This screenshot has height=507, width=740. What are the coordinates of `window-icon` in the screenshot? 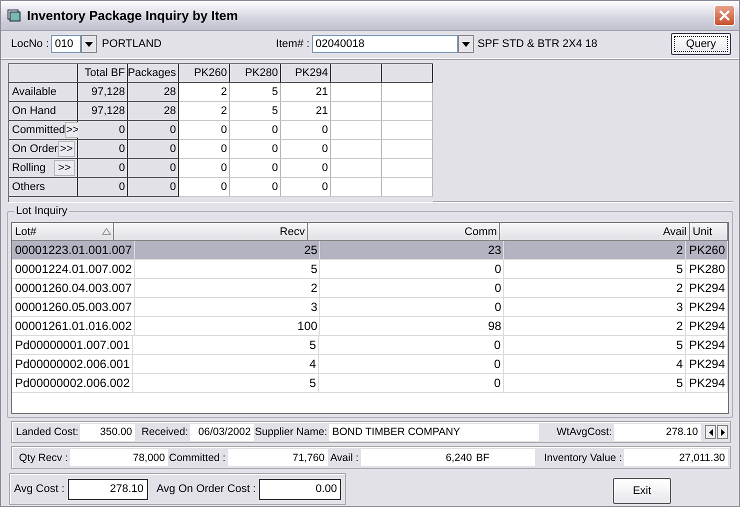 It's located at (14, 15).